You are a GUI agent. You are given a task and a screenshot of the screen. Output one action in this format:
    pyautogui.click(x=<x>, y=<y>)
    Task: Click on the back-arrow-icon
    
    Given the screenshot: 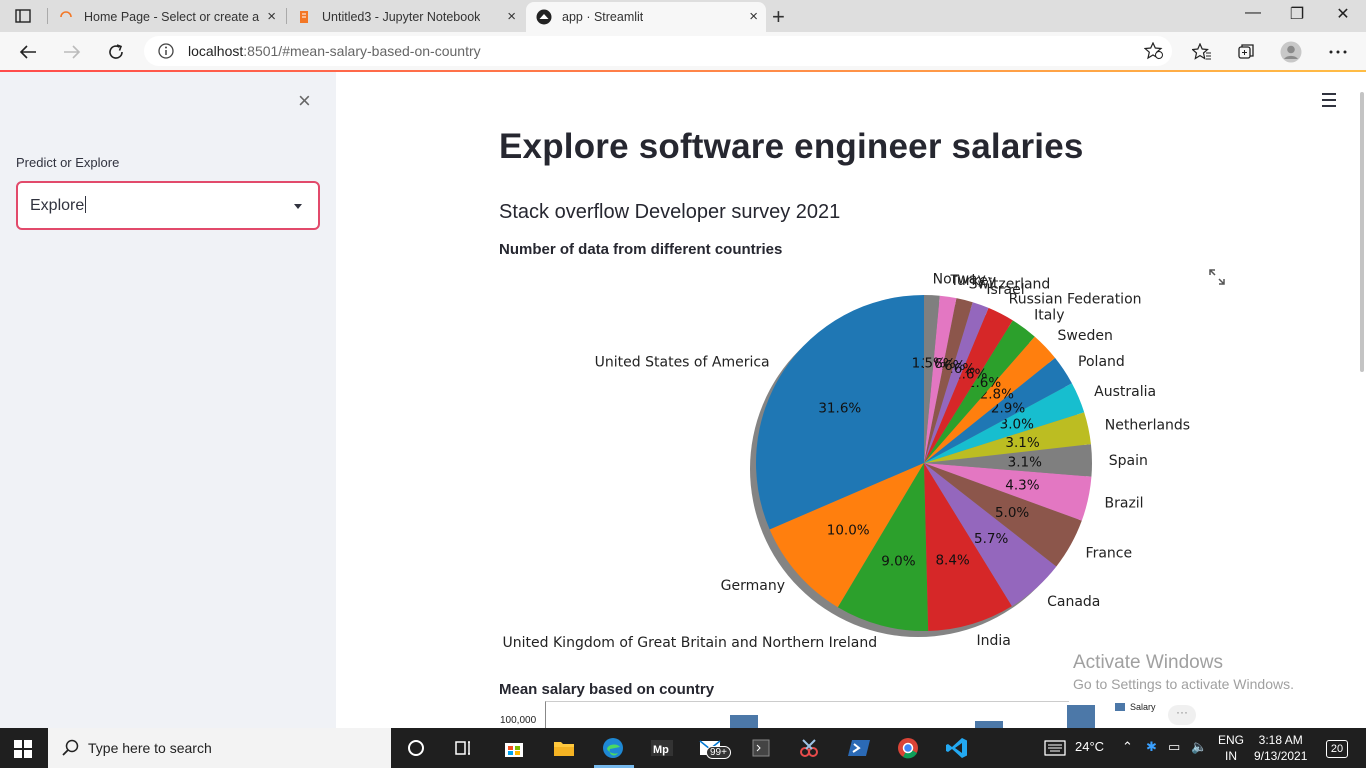 What is the action you would take?
    pyautogui.click(x=27, y=52)
    